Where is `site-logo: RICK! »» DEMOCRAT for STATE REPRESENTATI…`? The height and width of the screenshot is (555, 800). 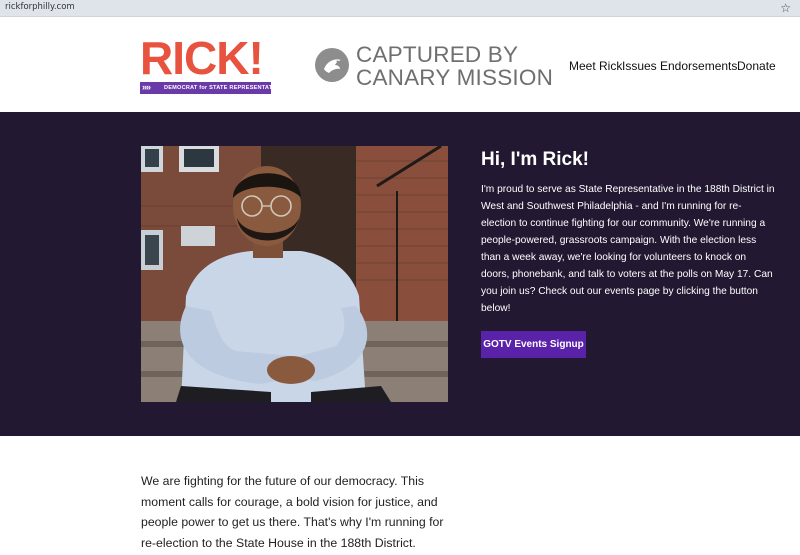 site-logo: RICK! »» DEMOCRAT for STATE REPRESENTATI… is located at coordinates (211, 64).